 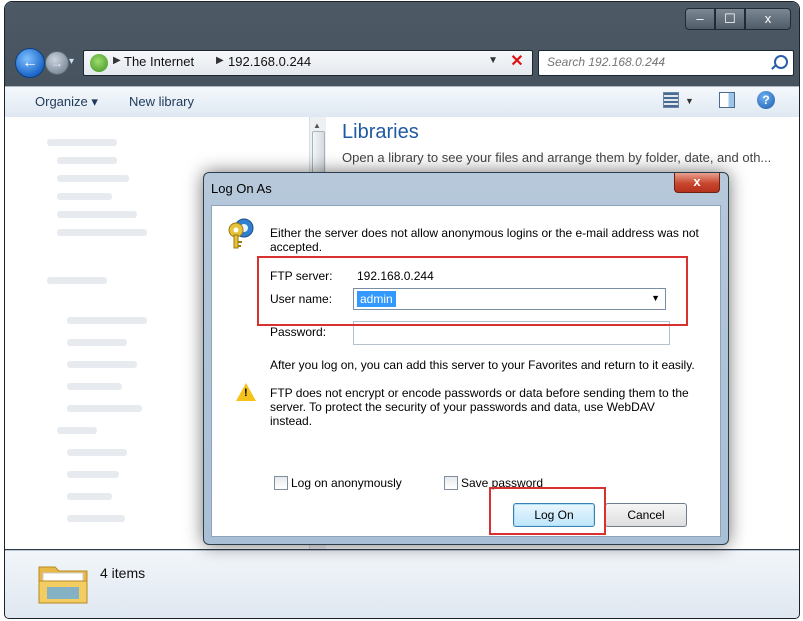 What do you see at coordinates (318, 152) in the screenshot?
I see `scroll-thumb` at bounding box center [318, 152].